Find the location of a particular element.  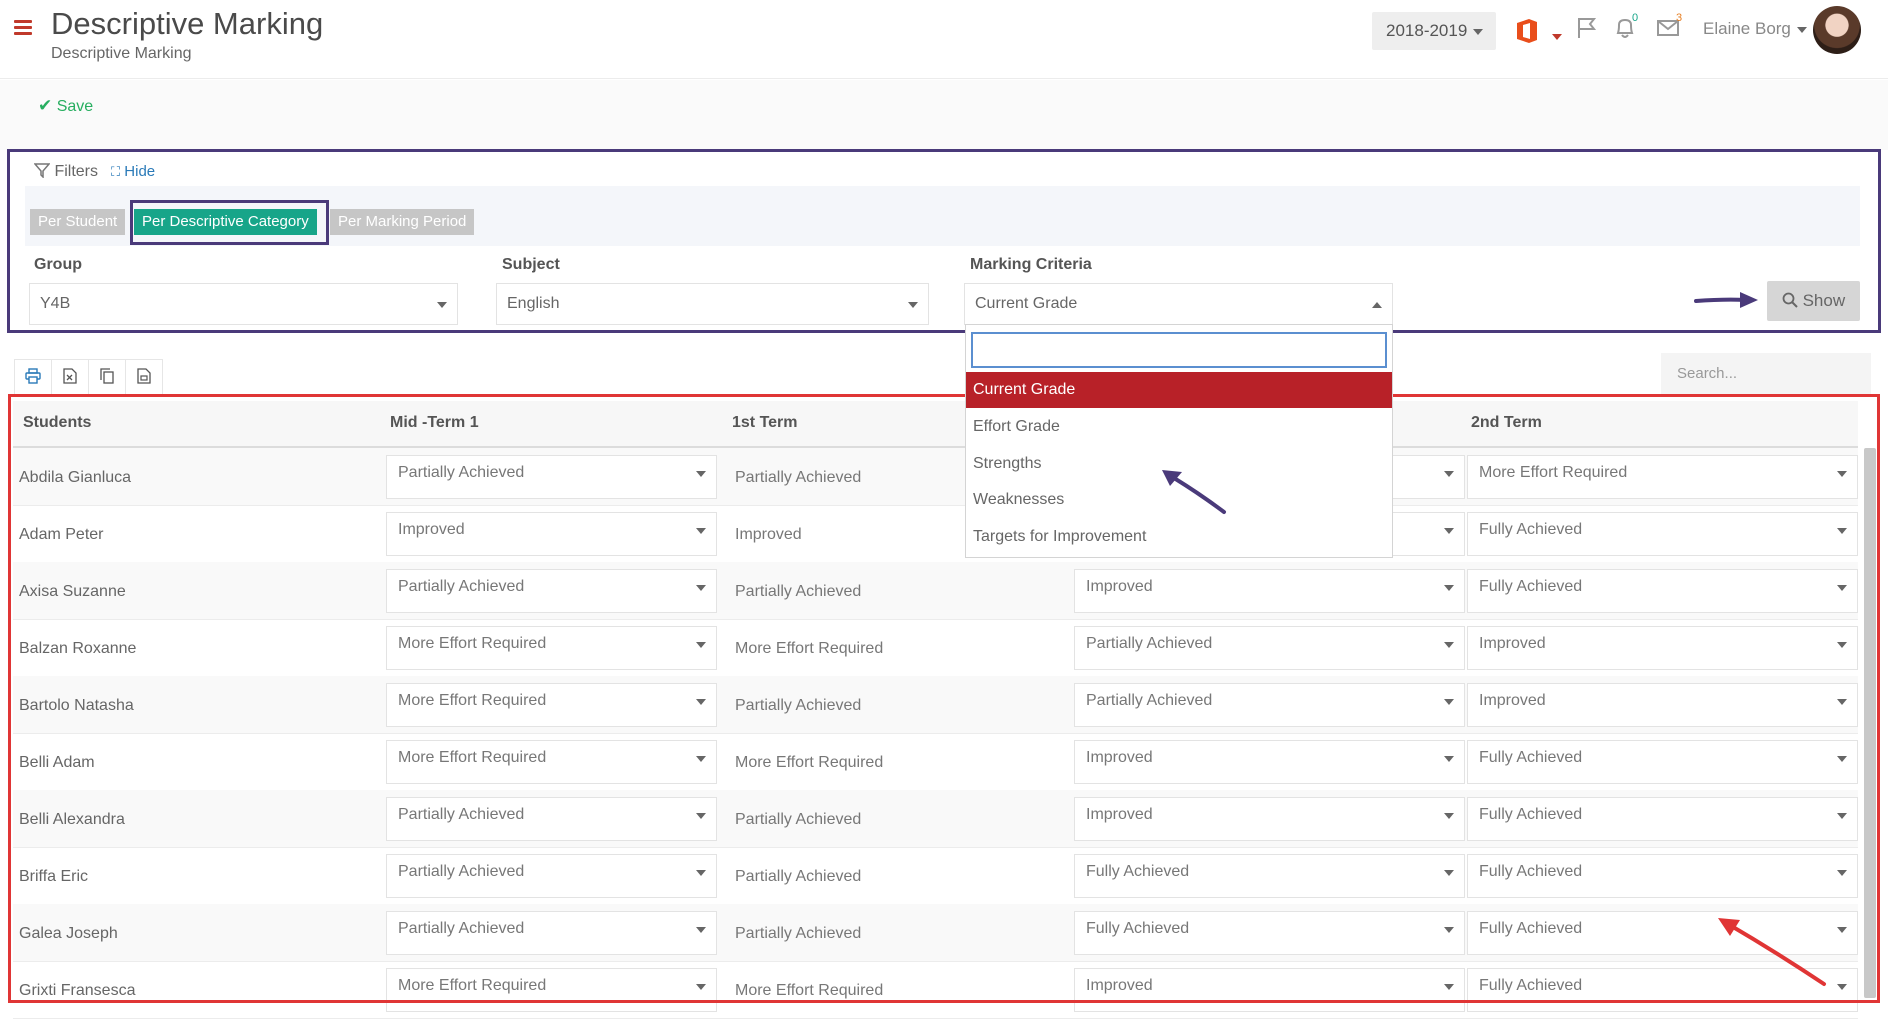

notifications-bell-icon: 0 is located at coordinates (1629, 29).